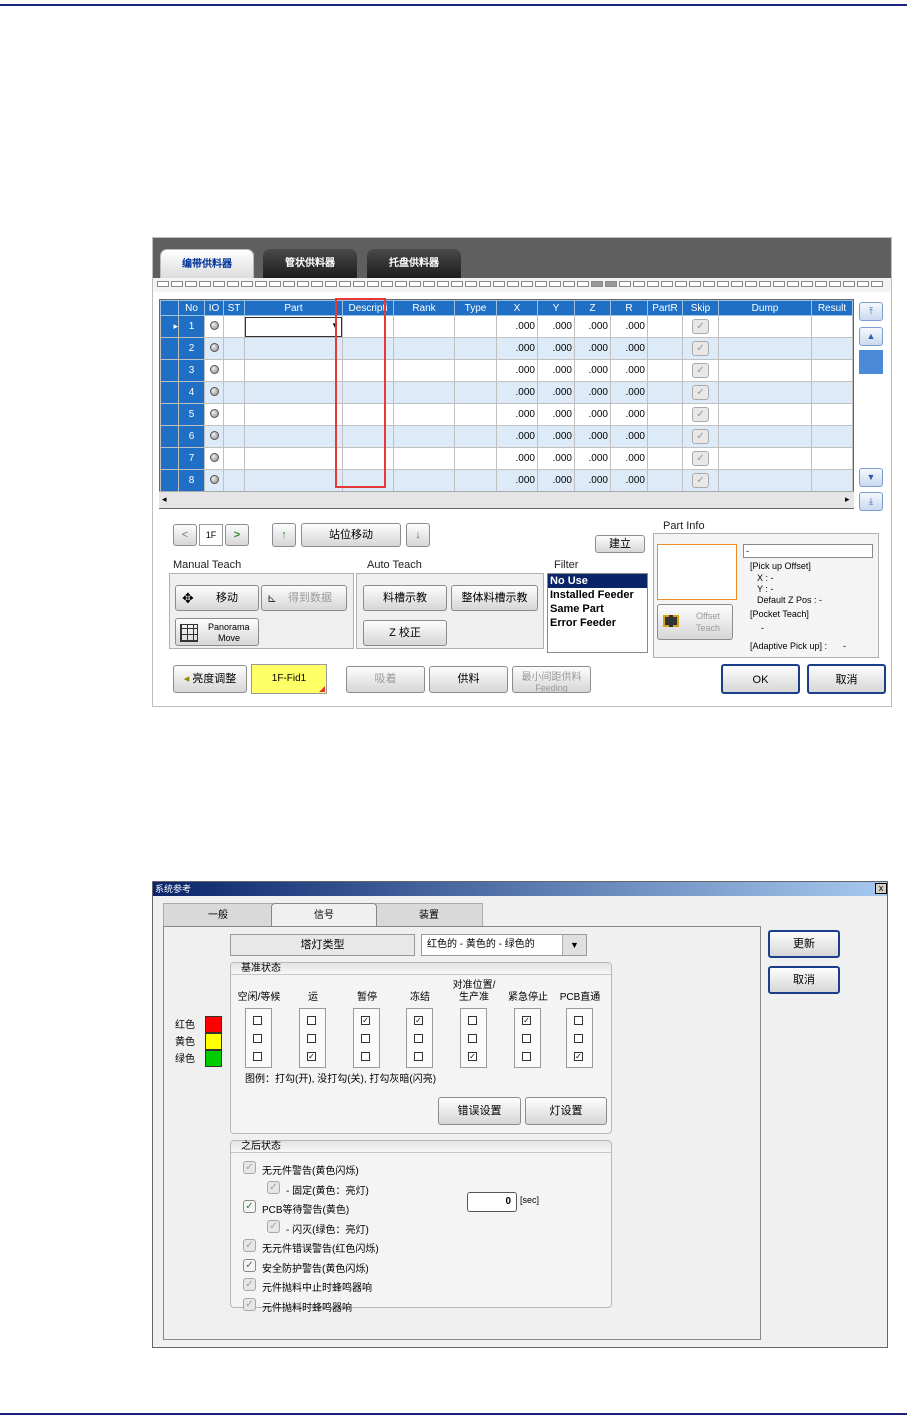  What do you see at coordinates (217, 598) in the screenshot?
I see `move-button: ✥ 移动` at bounding box center [217, 598].